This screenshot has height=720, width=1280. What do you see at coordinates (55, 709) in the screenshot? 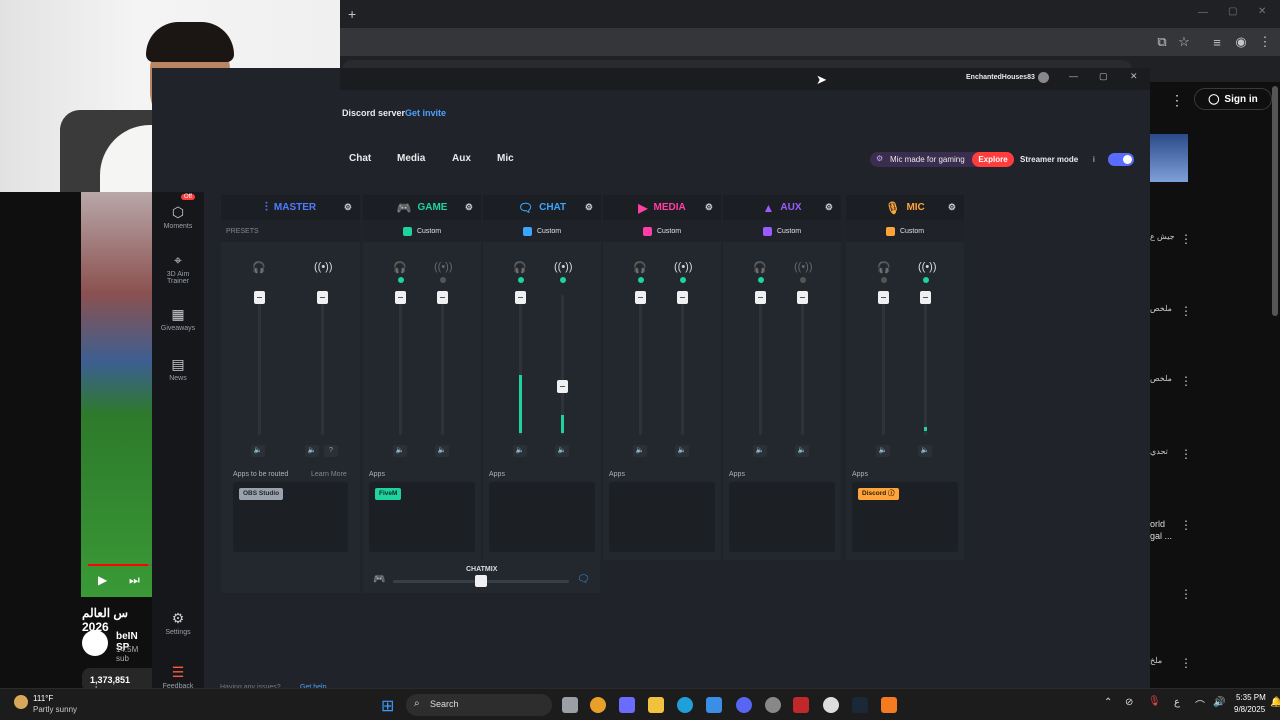
I see `weather-text: Partly sunny` at bounding box center [55, 709].